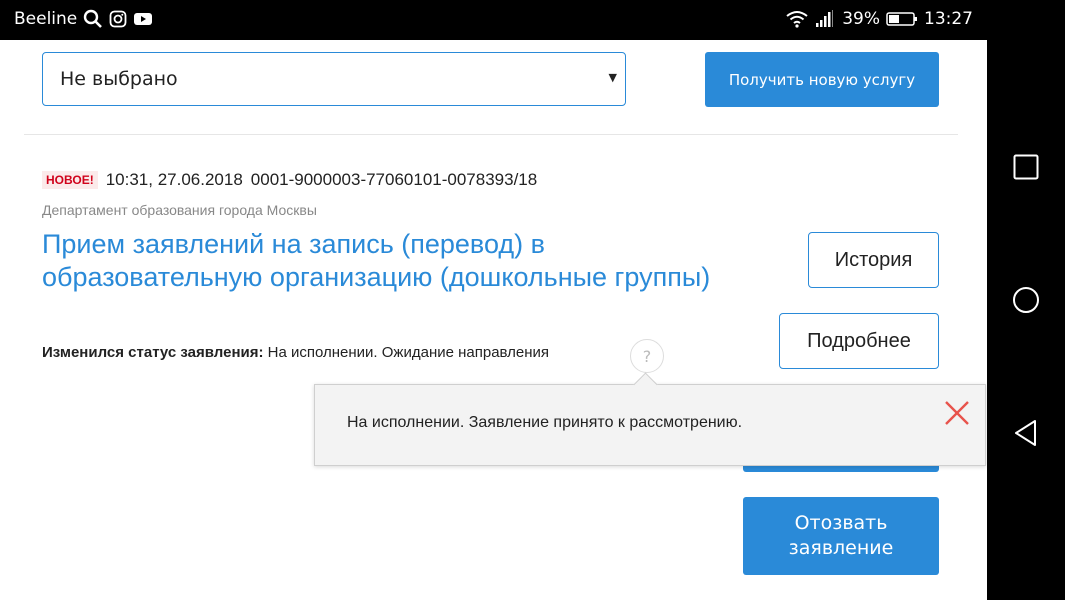 Image resolution: width=1065 pixels, height=600 pixels. I want to click on withdraw-application-button: Отозвать заявление, so click(841, 536).